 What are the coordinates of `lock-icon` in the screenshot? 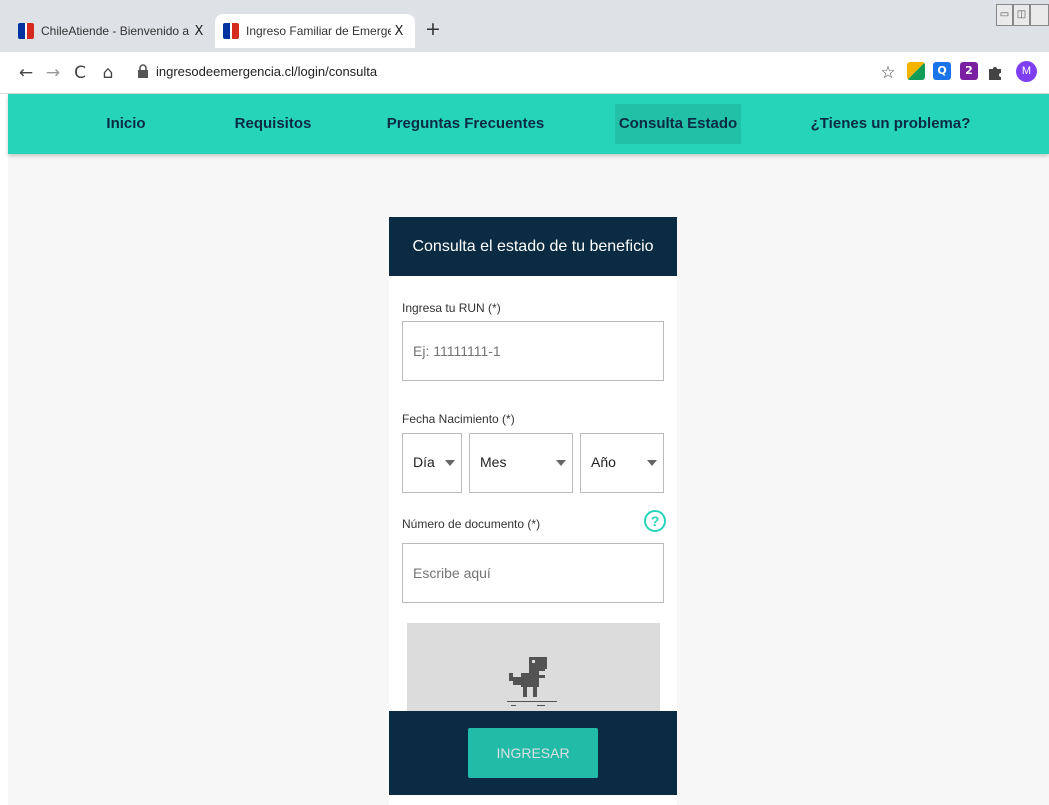 It's located at (143, 71).